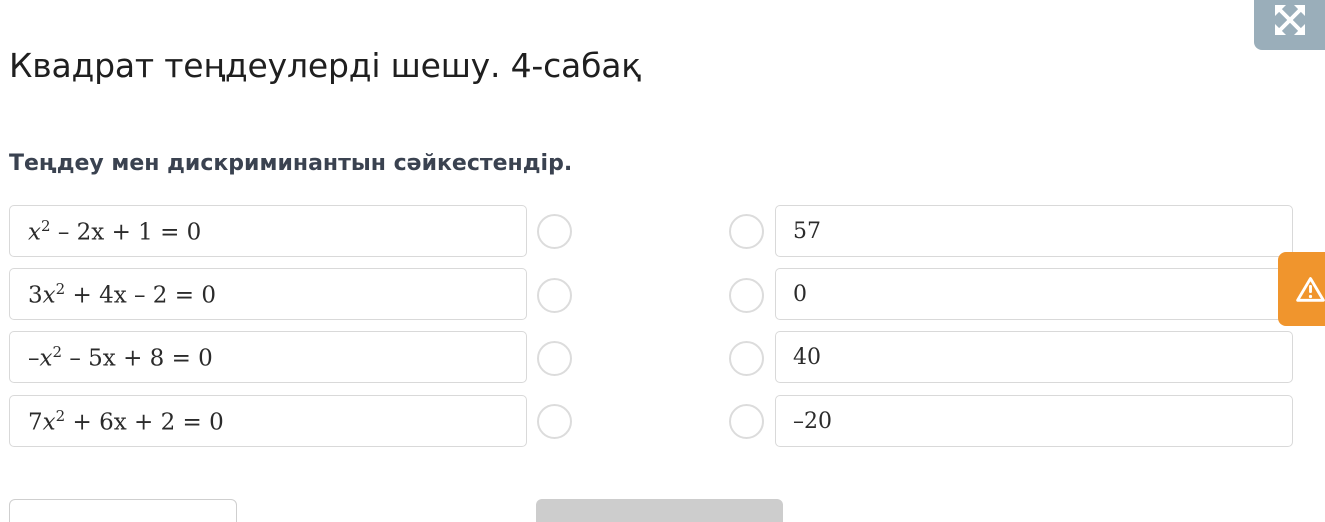  What do you see at coordinates (1310, 289) in the screenshot?
I see `warning-triangle-icon` at bounding box center [1310, 289].